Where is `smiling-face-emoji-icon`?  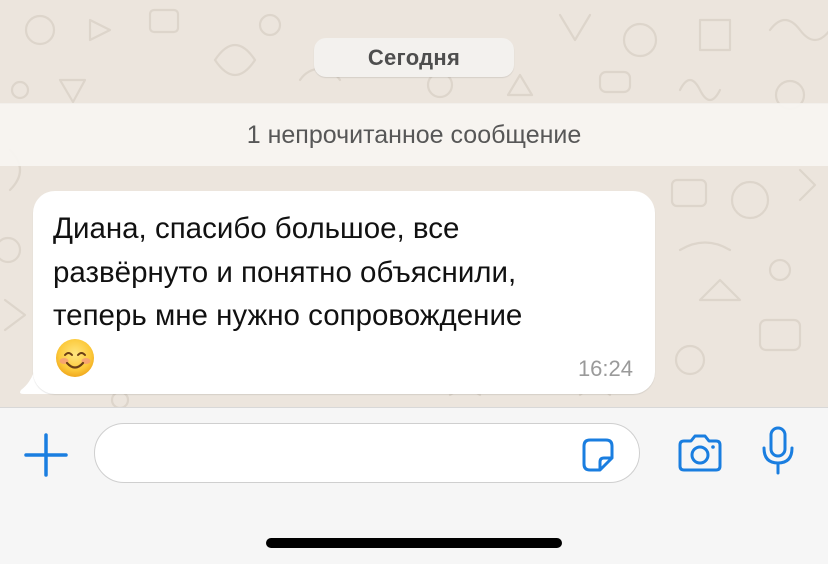
smiling-face-emoji-icon is located at coordinates (75, 358).